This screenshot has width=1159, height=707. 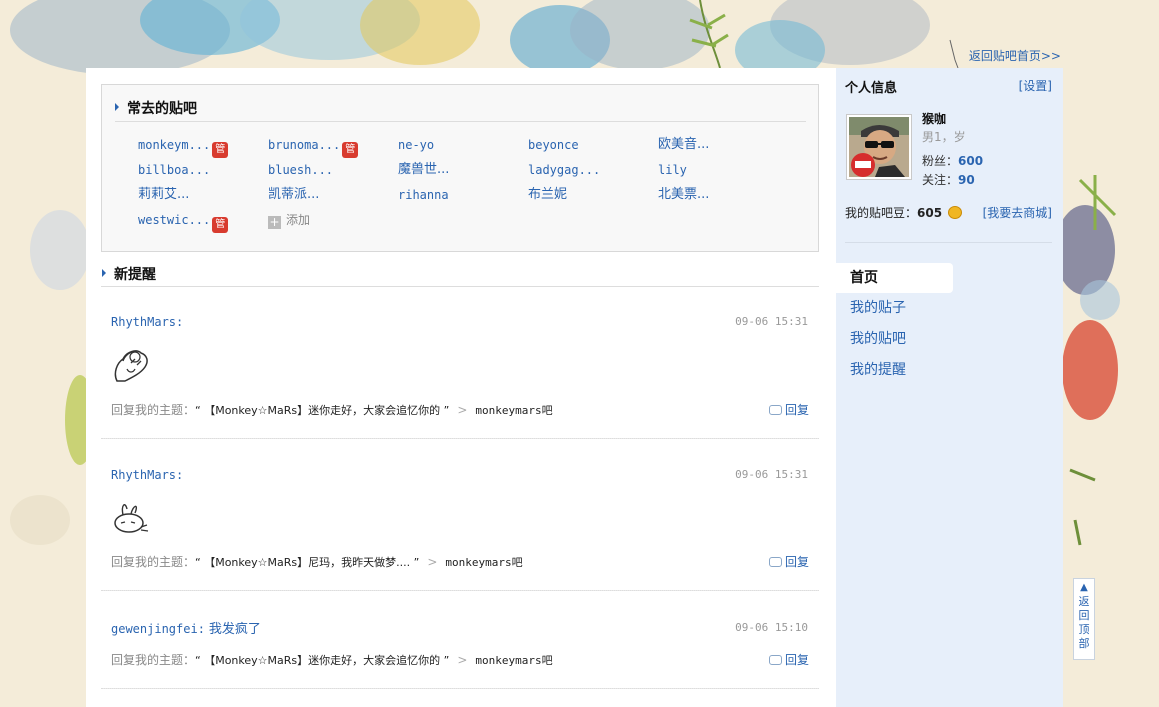 What do you see at coordinates (1084, 587) in the screenshot?
I see `arrow-up-icon: ▲` at bounding box center [1084, 587].